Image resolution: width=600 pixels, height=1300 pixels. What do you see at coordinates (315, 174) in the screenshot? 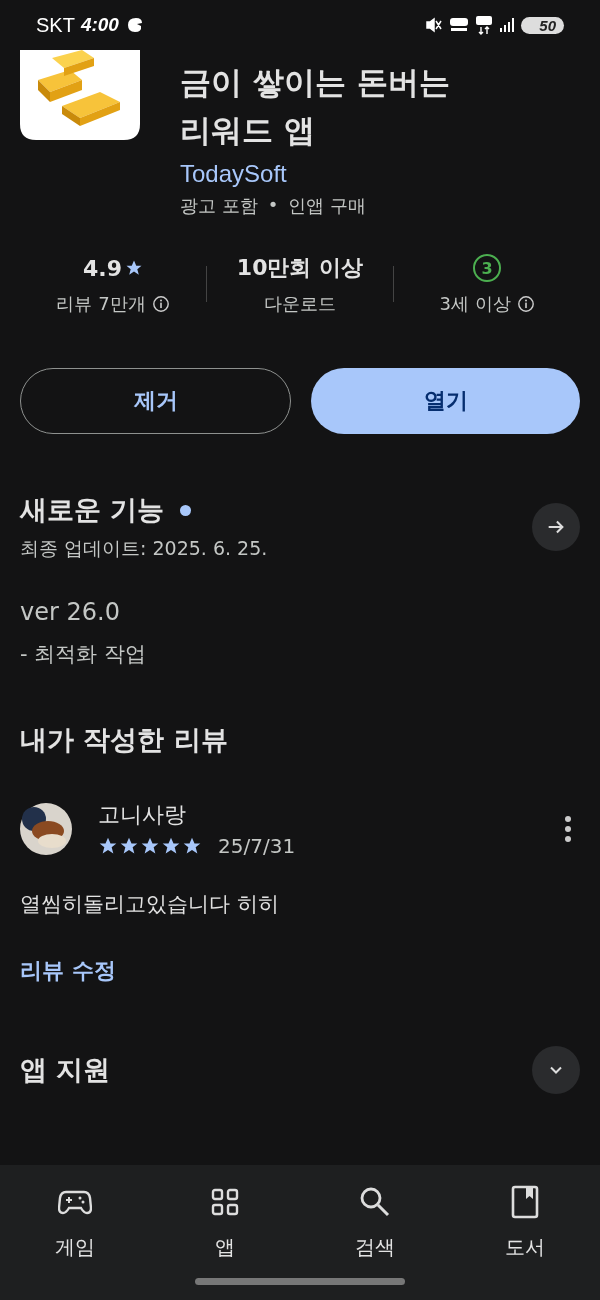
I see `developer-link: TodaySoft` at bounding box center [315, 174].